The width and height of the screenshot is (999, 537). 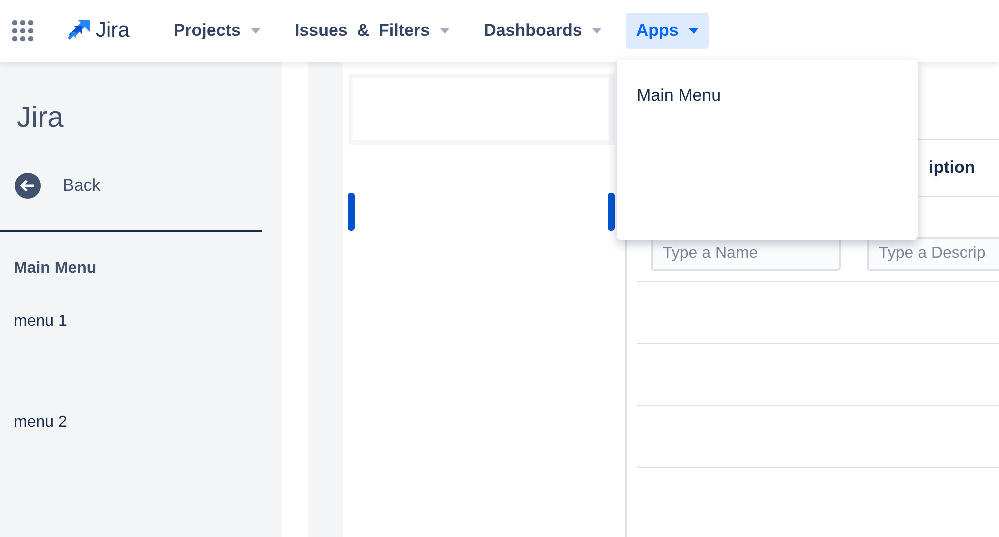 I want to click on product-name: Jira, so click(x=113, y=31).